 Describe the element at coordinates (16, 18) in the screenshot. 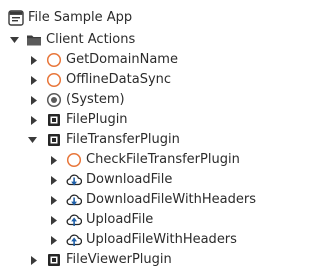

I see `application-icon` at that location.